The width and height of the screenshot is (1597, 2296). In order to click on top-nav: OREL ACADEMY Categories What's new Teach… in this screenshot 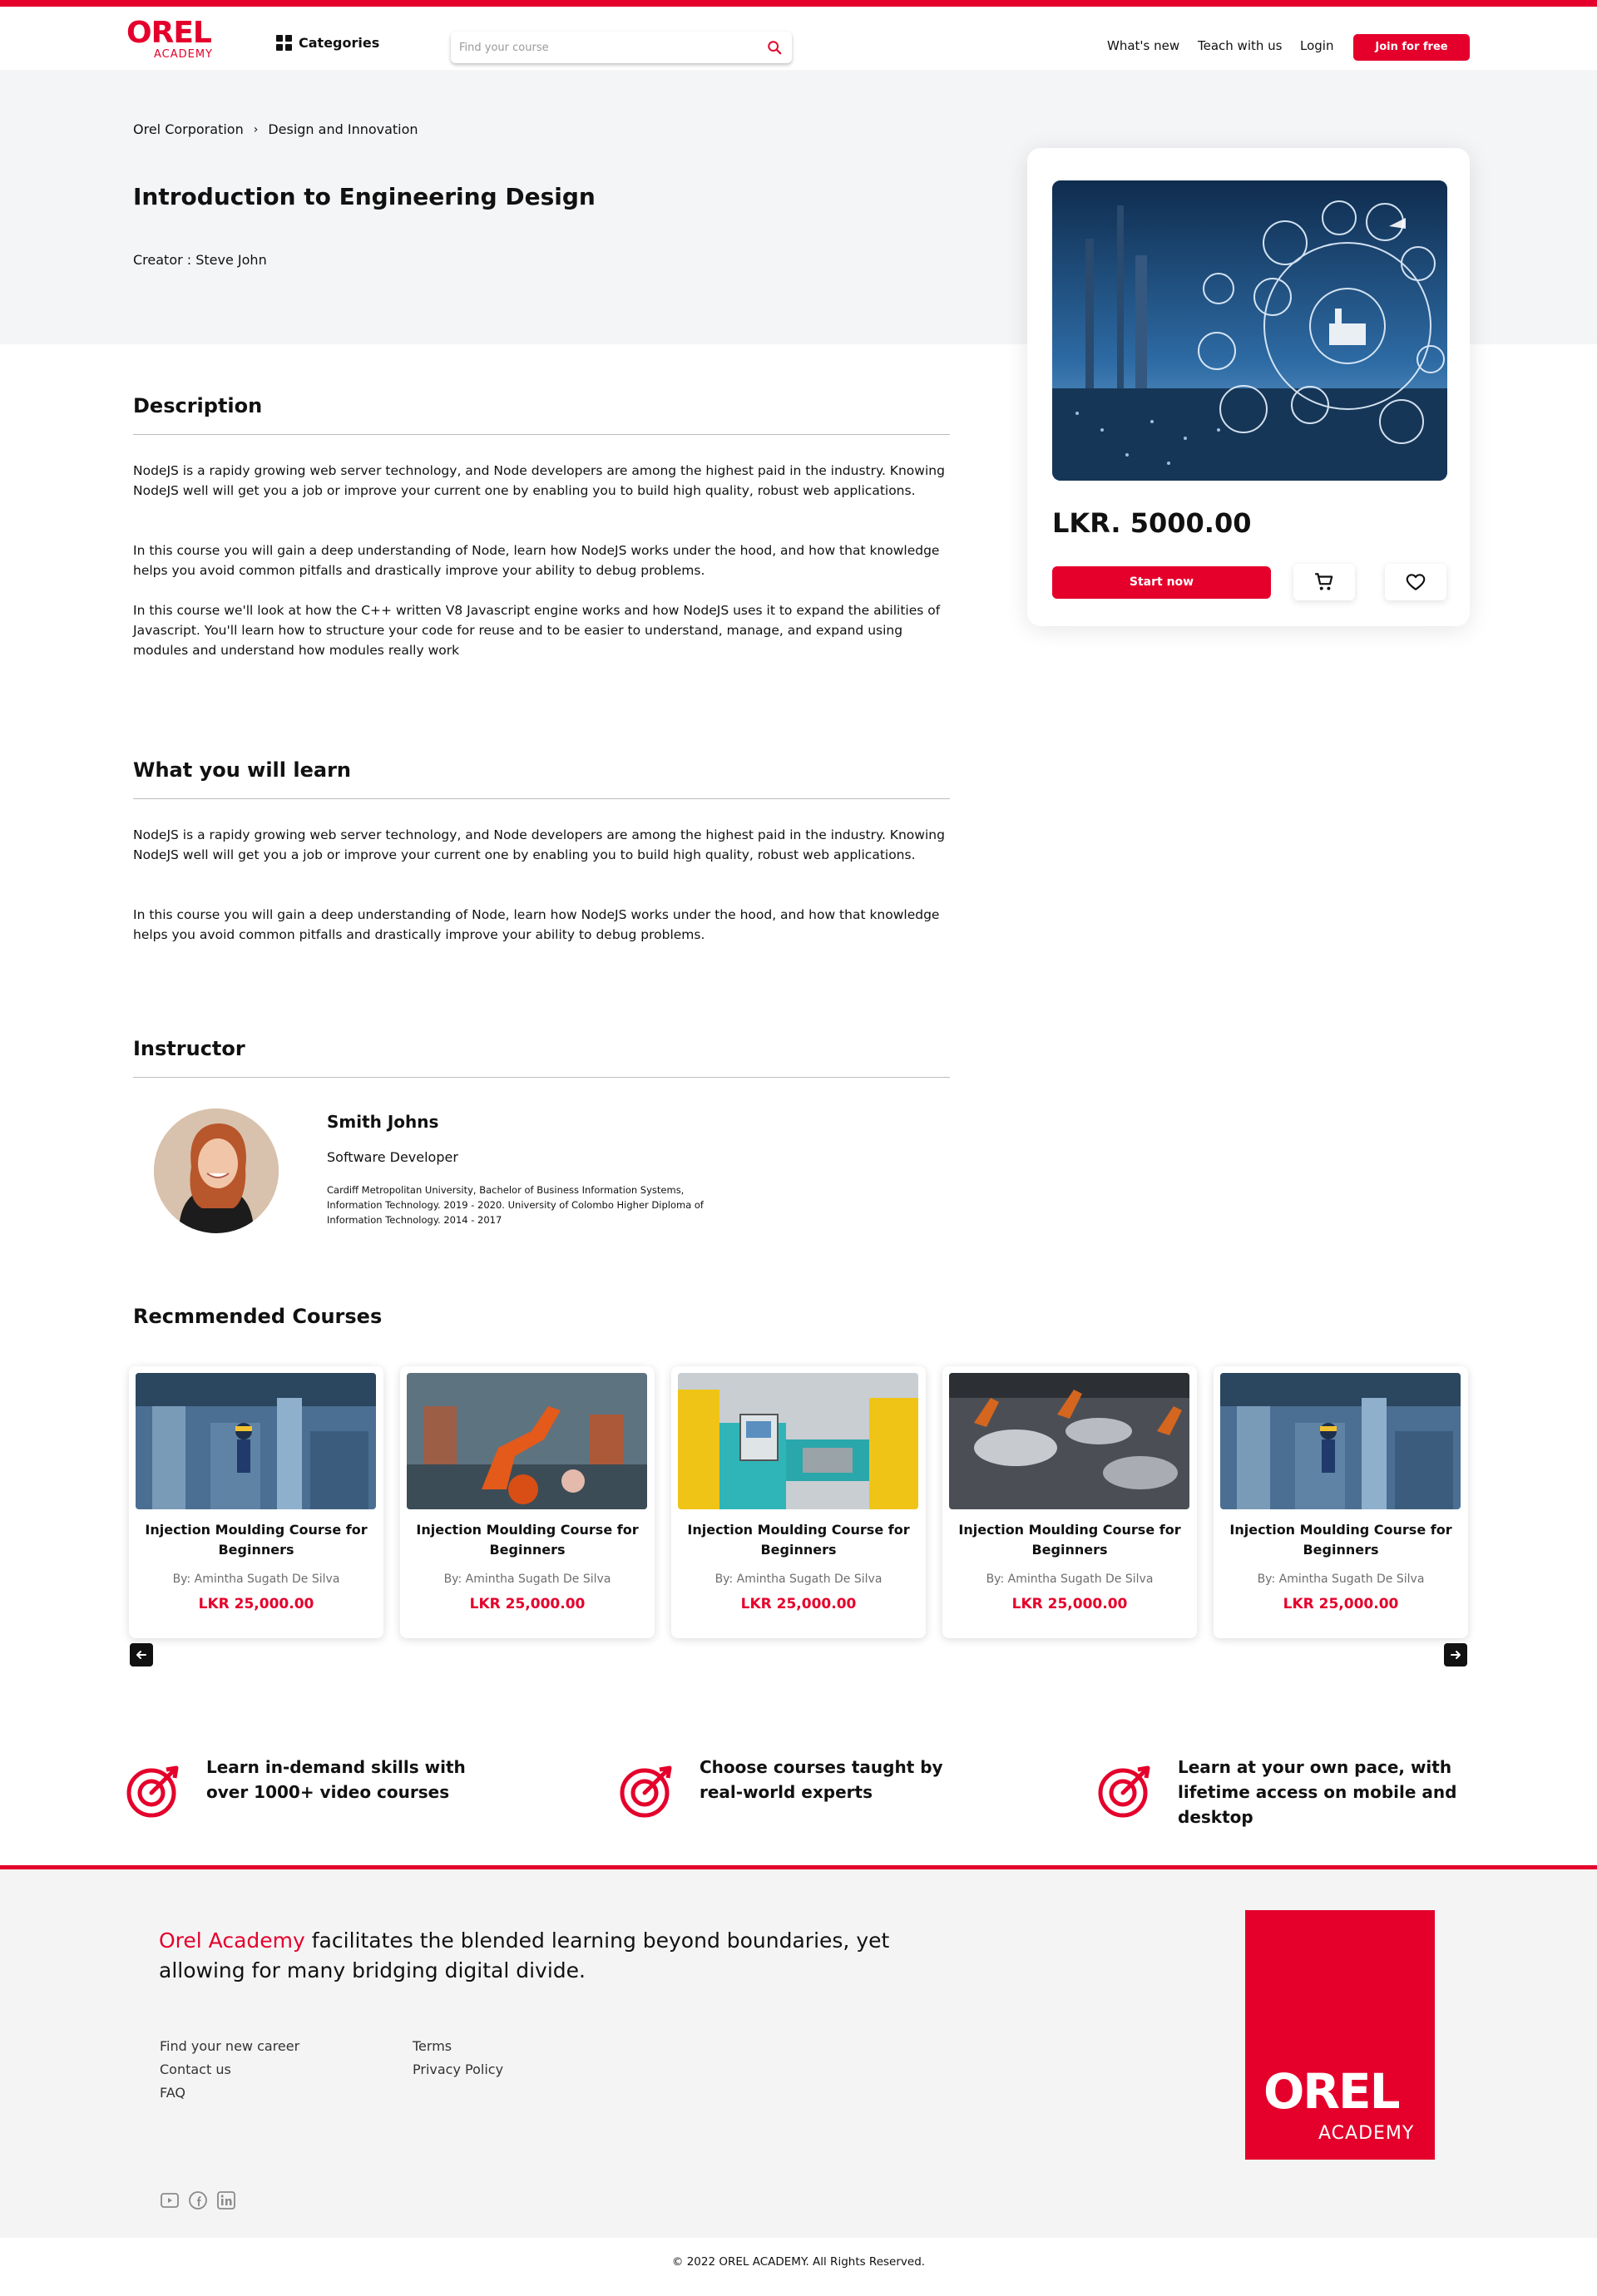, I will do `click(798, 38)`.